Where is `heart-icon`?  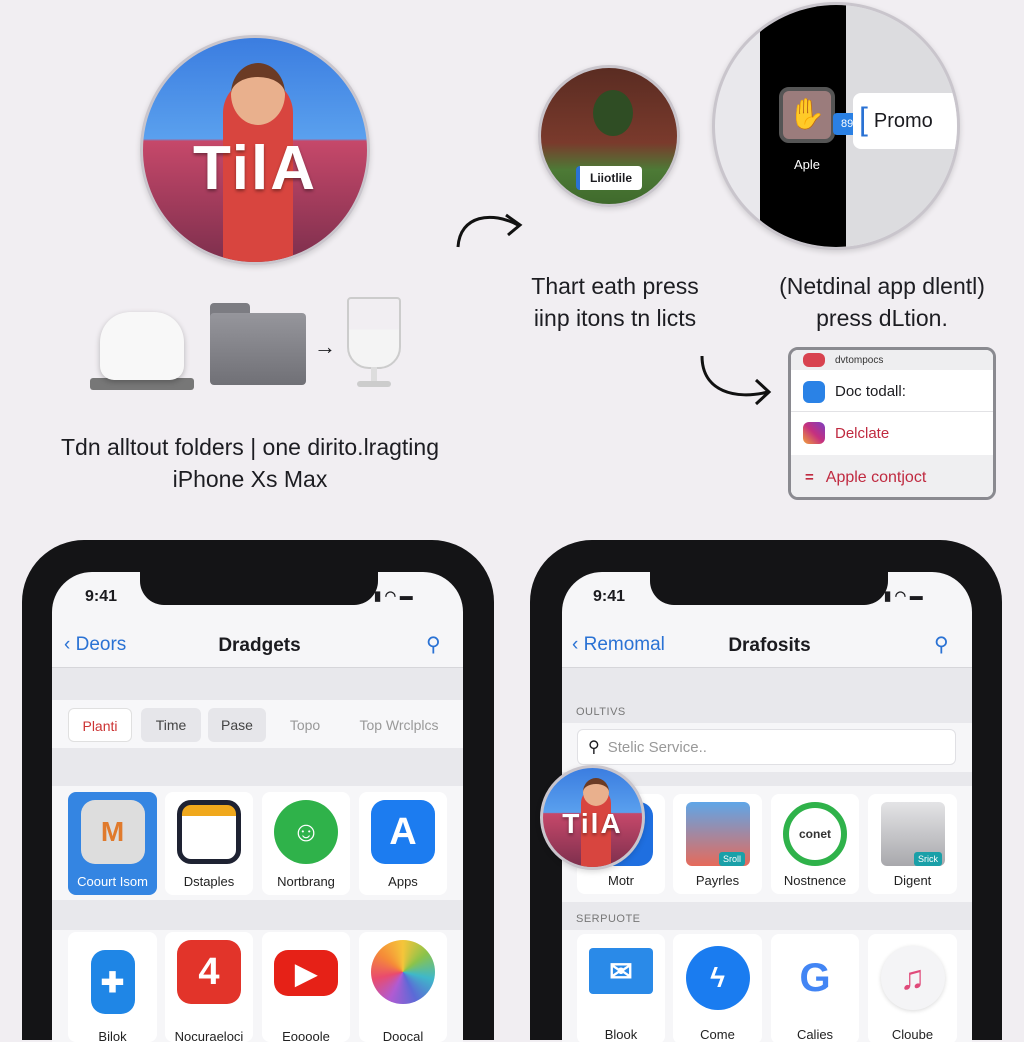 heart-icon is located at coordinates (814, 360).